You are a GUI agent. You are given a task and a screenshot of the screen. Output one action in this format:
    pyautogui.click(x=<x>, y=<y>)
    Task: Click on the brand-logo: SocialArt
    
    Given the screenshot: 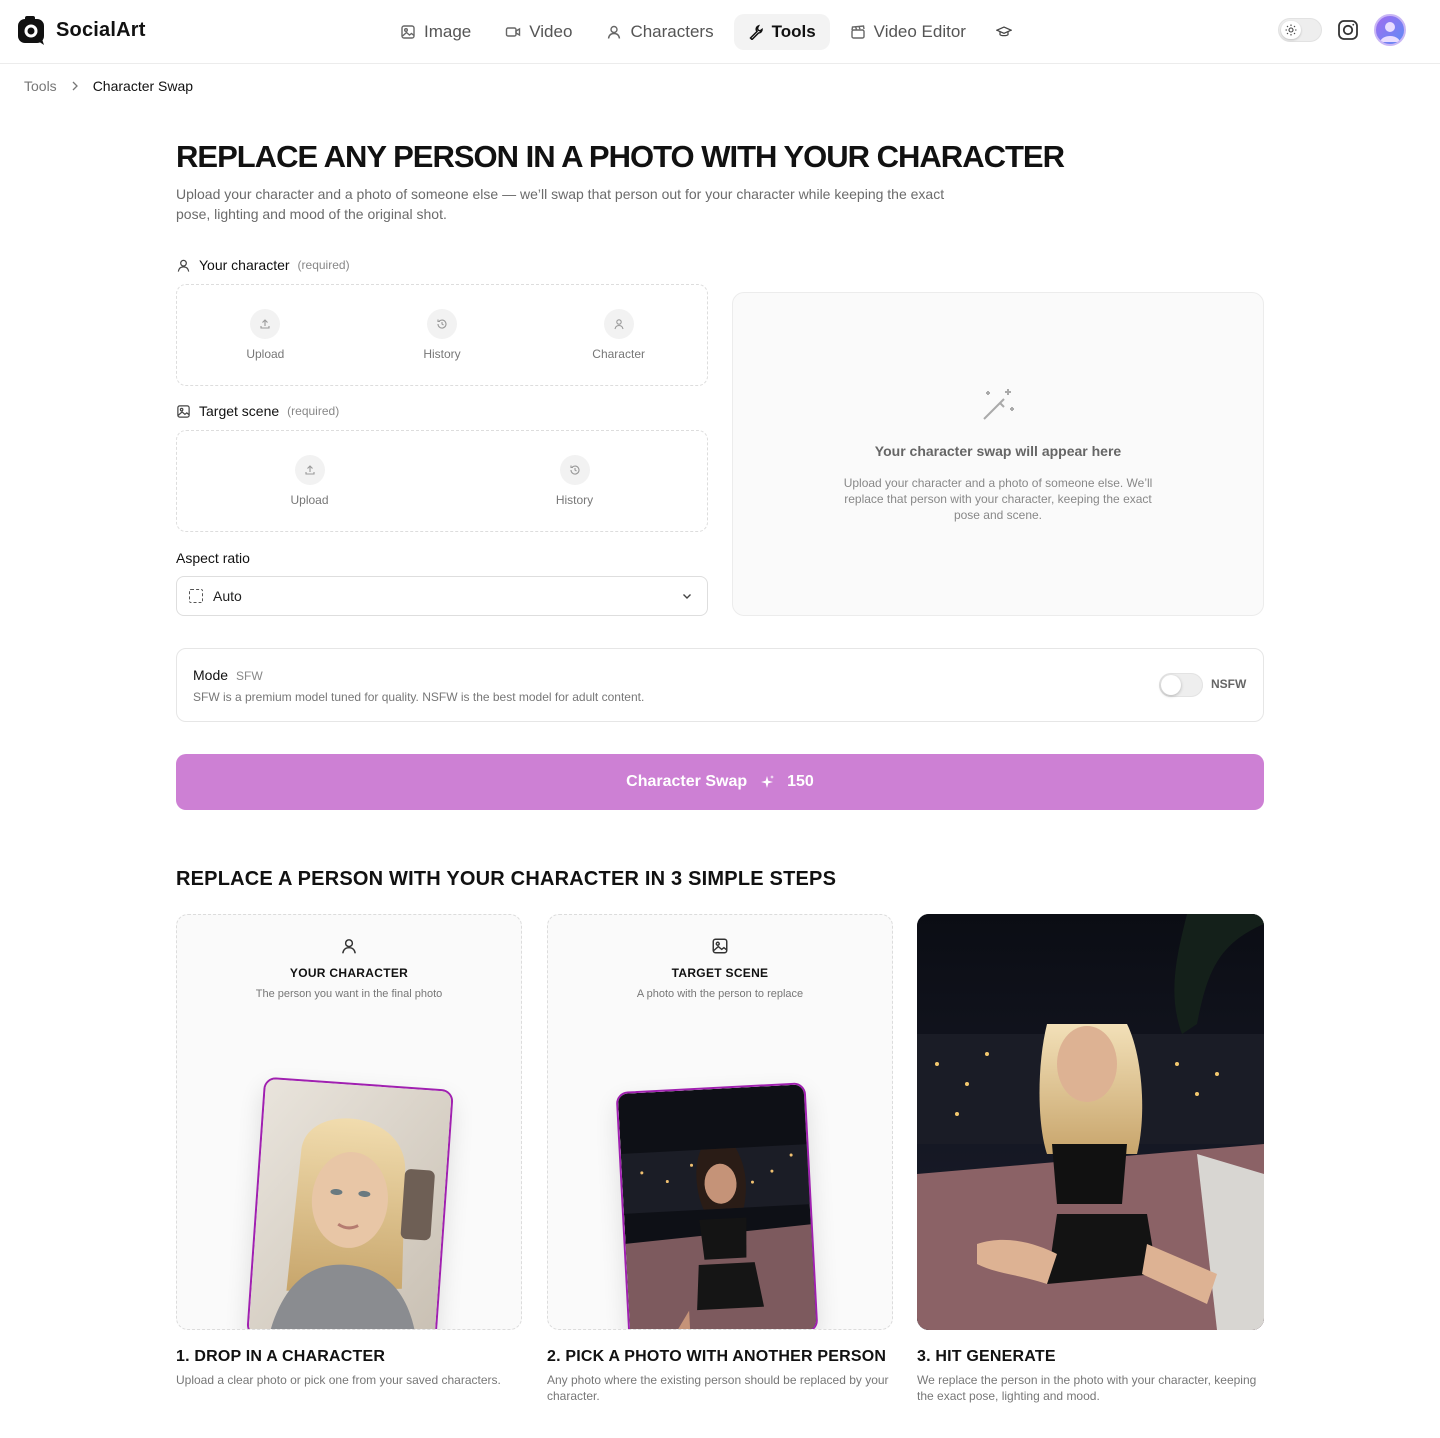 What is the action you would take?
    pyautogui.click(x=81, y=30)
    